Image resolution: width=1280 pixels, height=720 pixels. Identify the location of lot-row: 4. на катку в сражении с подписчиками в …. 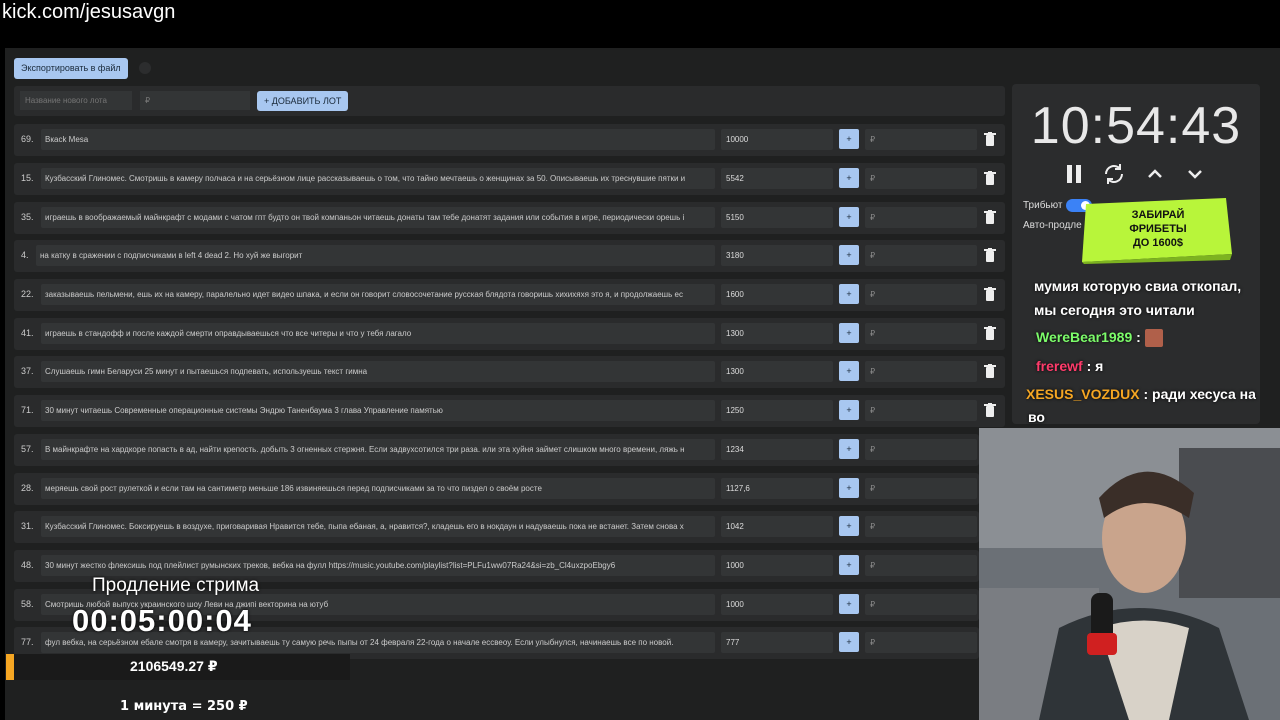
(509, 256).